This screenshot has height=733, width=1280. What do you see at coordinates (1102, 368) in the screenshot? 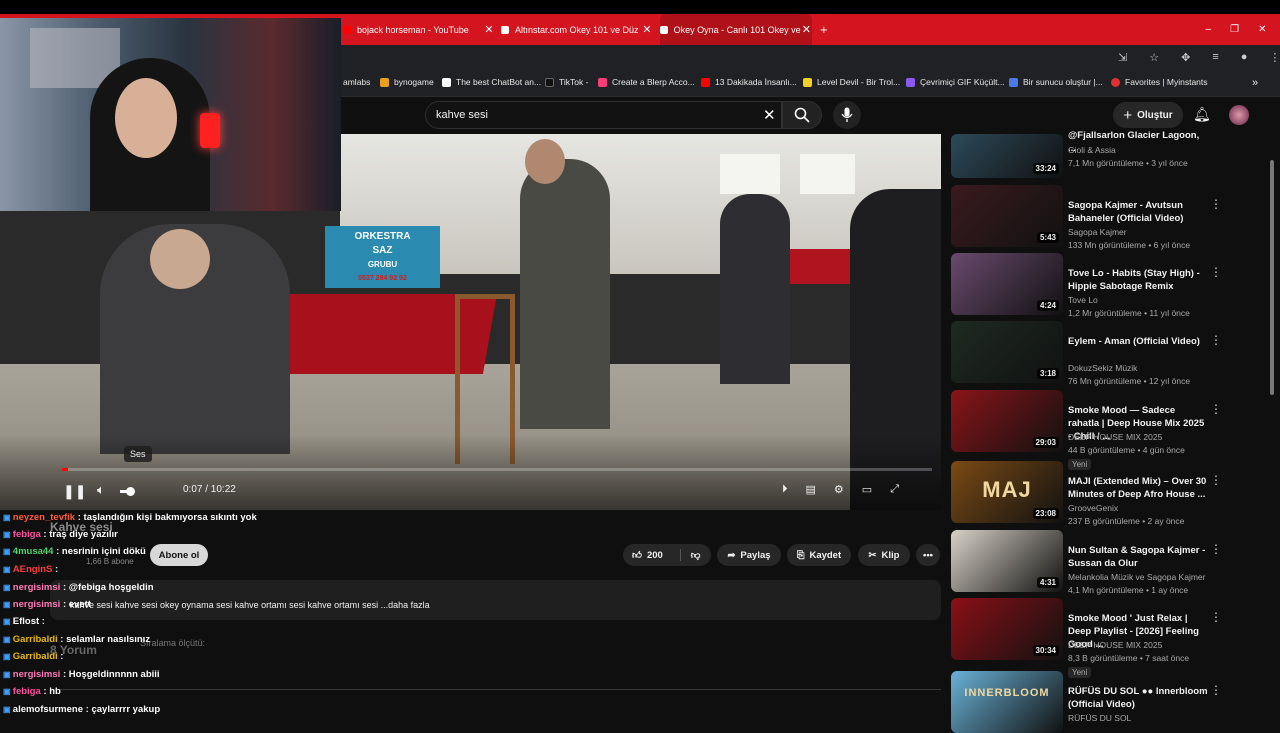
I see `recommendation-channel: DokuzSekiz Müzik` at bounding box center [1102, 368].